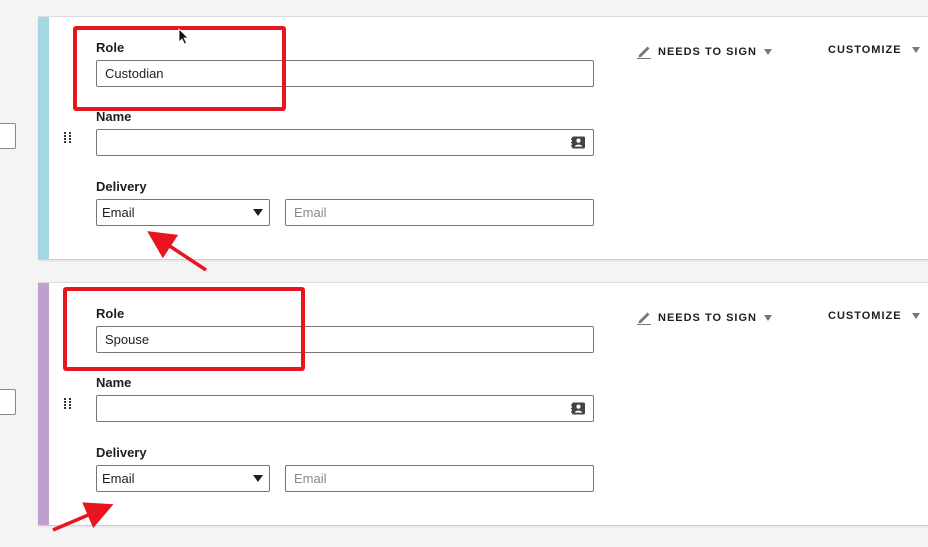  Describe the element at coordinates (345, 339) in the screenshot. I see `role-input: Spouse` at that location.